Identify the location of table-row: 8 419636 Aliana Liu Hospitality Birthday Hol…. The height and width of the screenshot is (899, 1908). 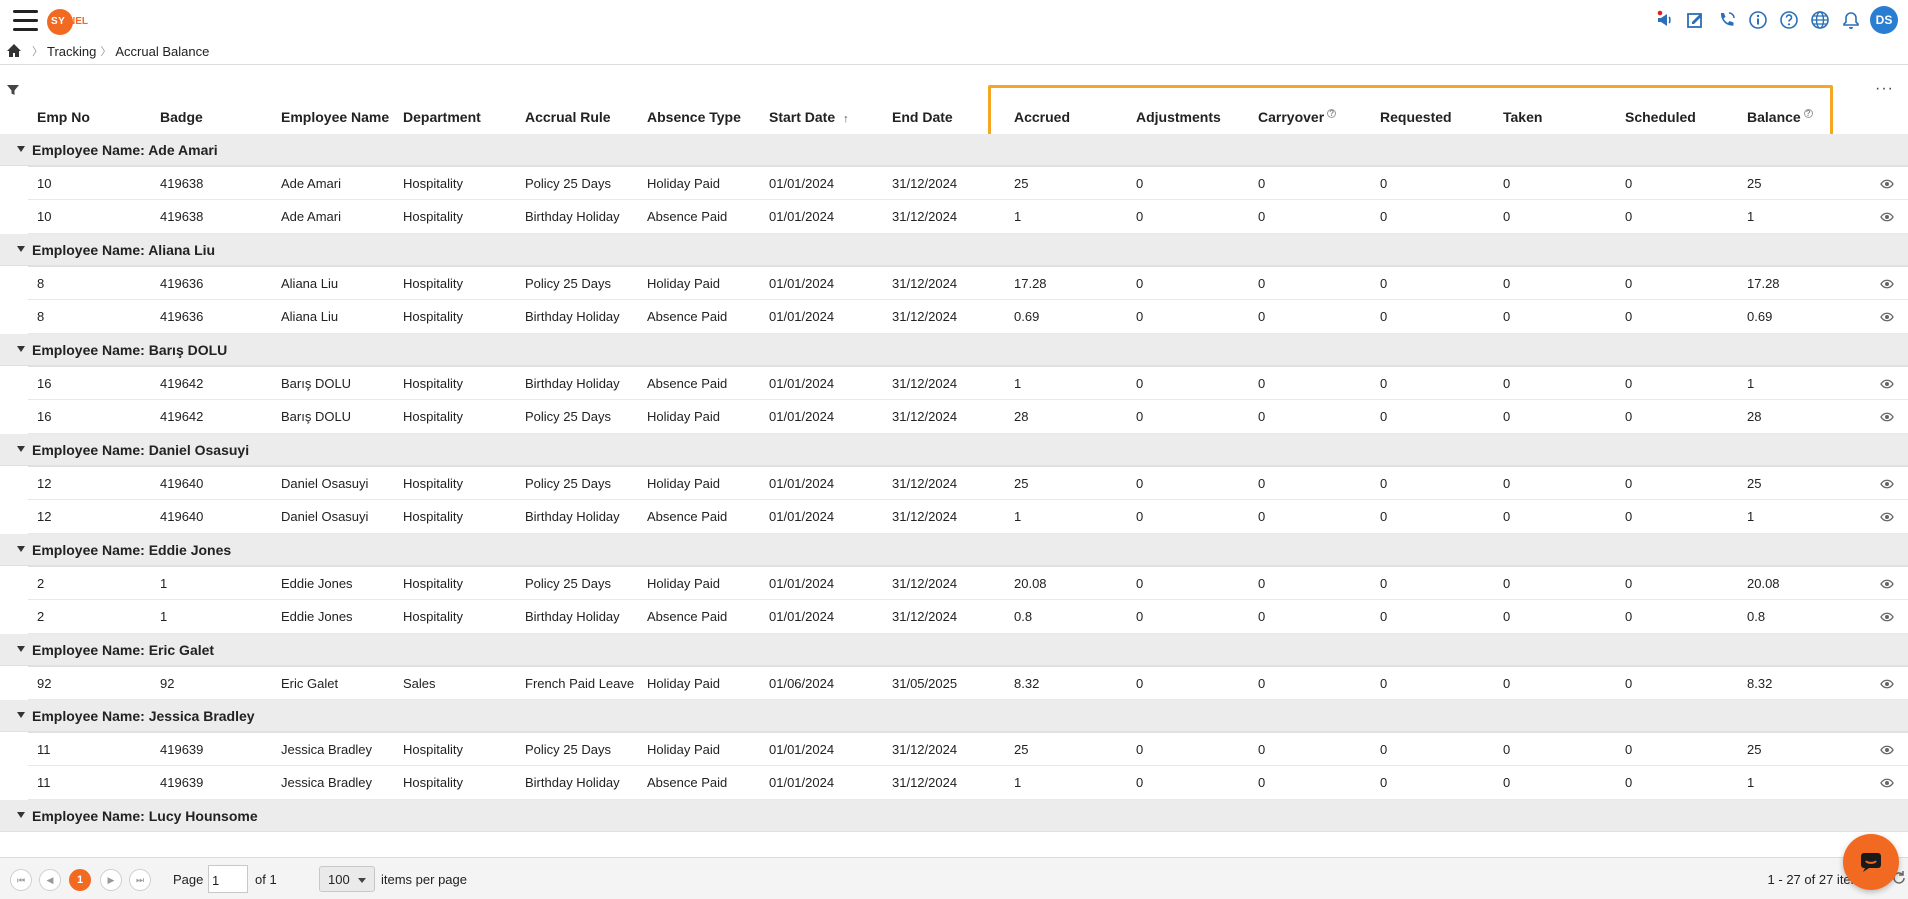
(968, 317).